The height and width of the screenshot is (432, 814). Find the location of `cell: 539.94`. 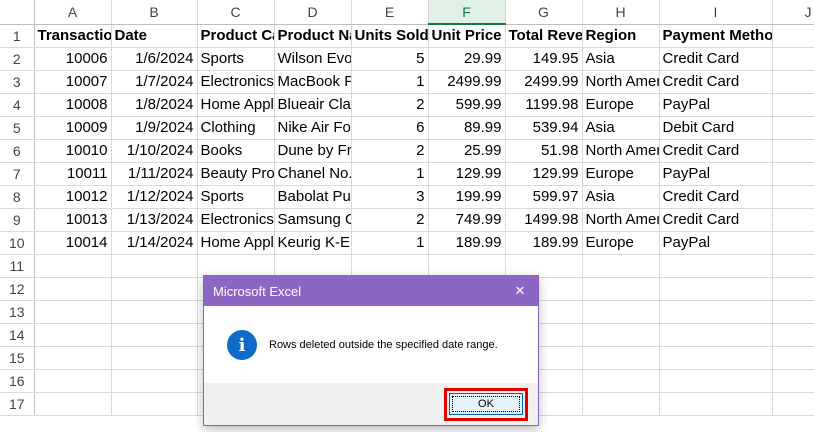

cell: 539.94 is located at coordinates (544, 128).